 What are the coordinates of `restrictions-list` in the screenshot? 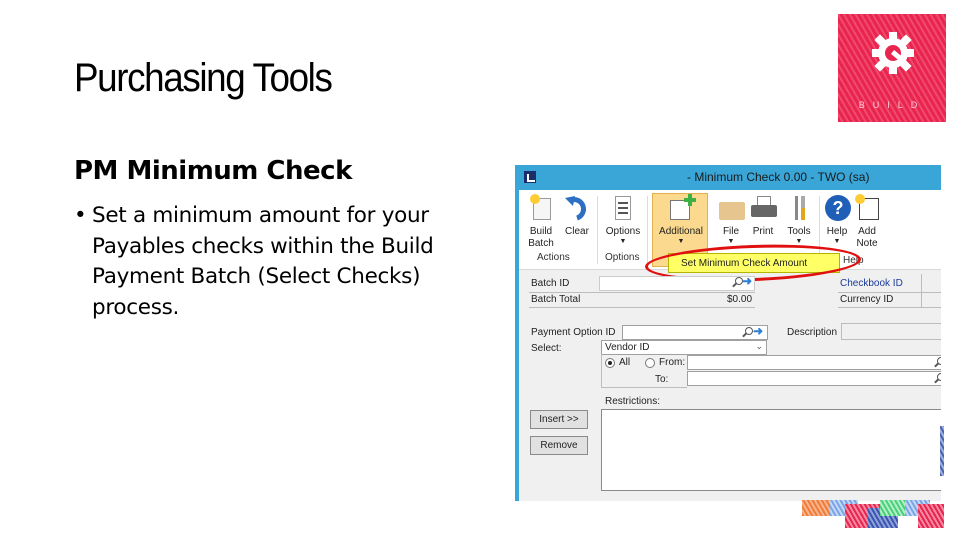 It's located at (771, 450).